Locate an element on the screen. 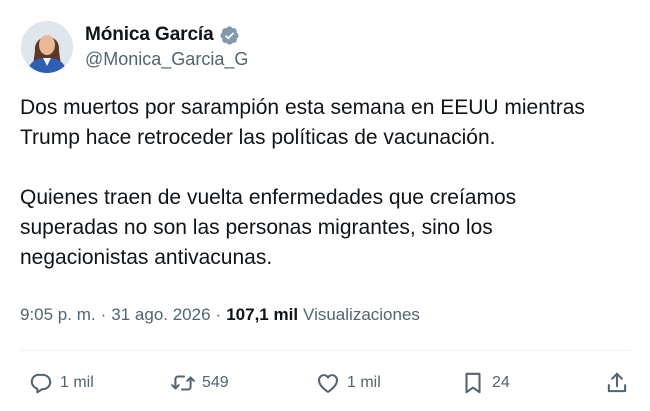 The height and width of the screenshot is (411, 650). avatar-photo is located at coordinates (47, 47).